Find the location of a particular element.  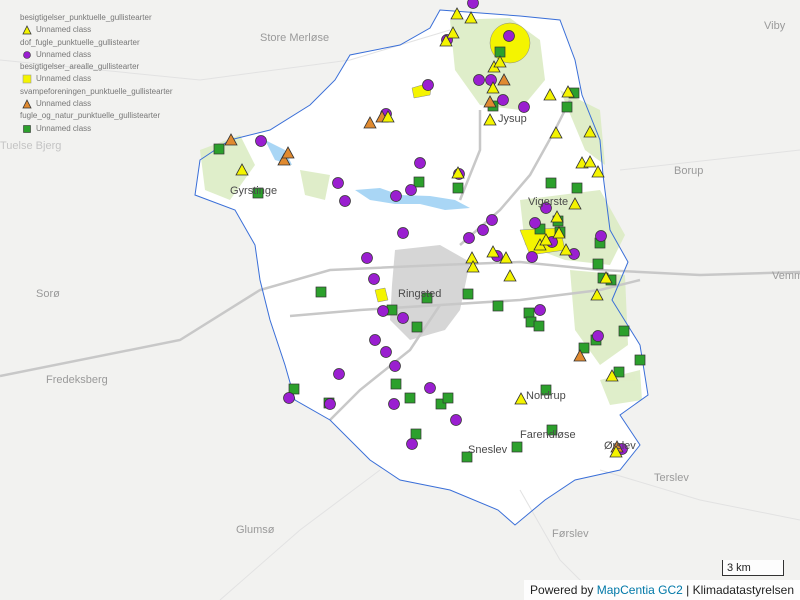

legend-layer-title: fugle_og_natur_punktuelle_gullistearter is located at coordinates (90, 116).